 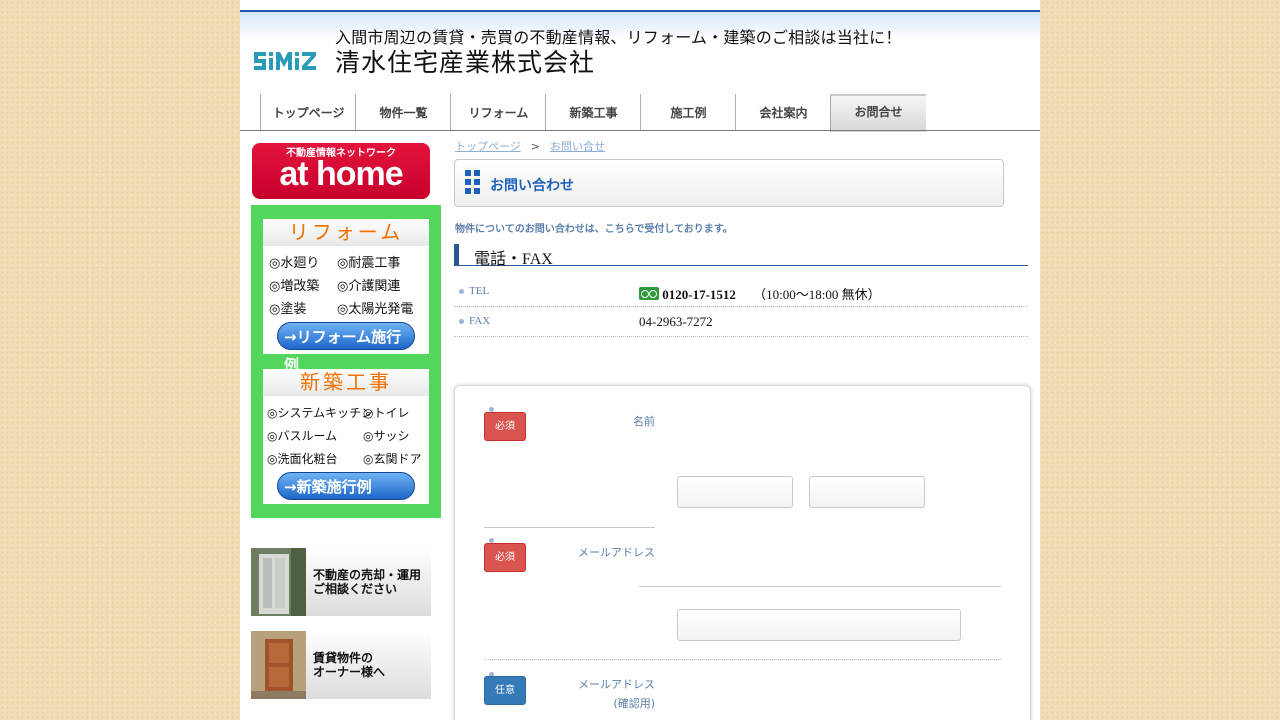 I want to click on email-label: メールアドレス, so click(x=616, y=552).